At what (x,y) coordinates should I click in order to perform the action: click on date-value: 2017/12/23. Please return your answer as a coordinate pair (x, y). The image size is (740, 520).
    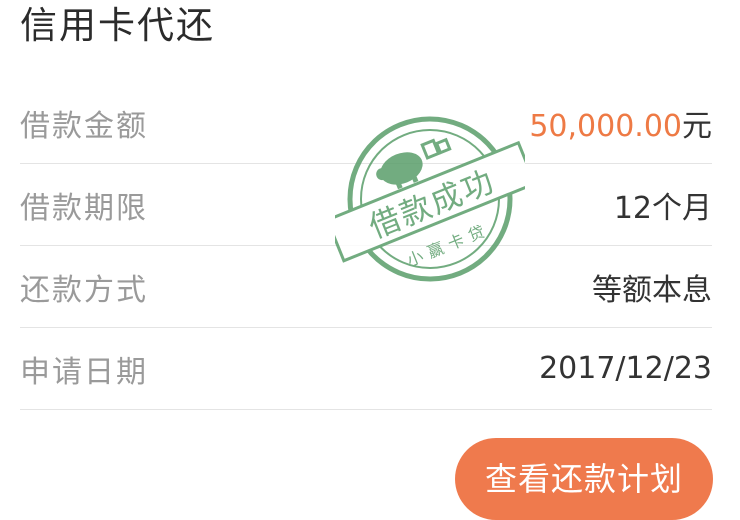
    Looking at the image, I should click on (625, 368).